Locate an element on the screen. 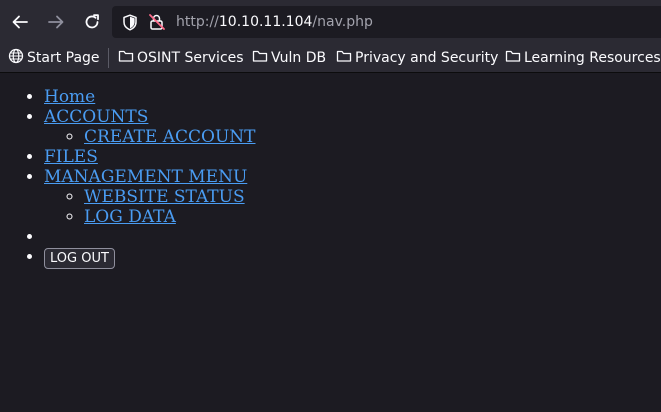 This screenshot has width=661, height=412. nav-item-home: Home is located at coordinates (352, 97).